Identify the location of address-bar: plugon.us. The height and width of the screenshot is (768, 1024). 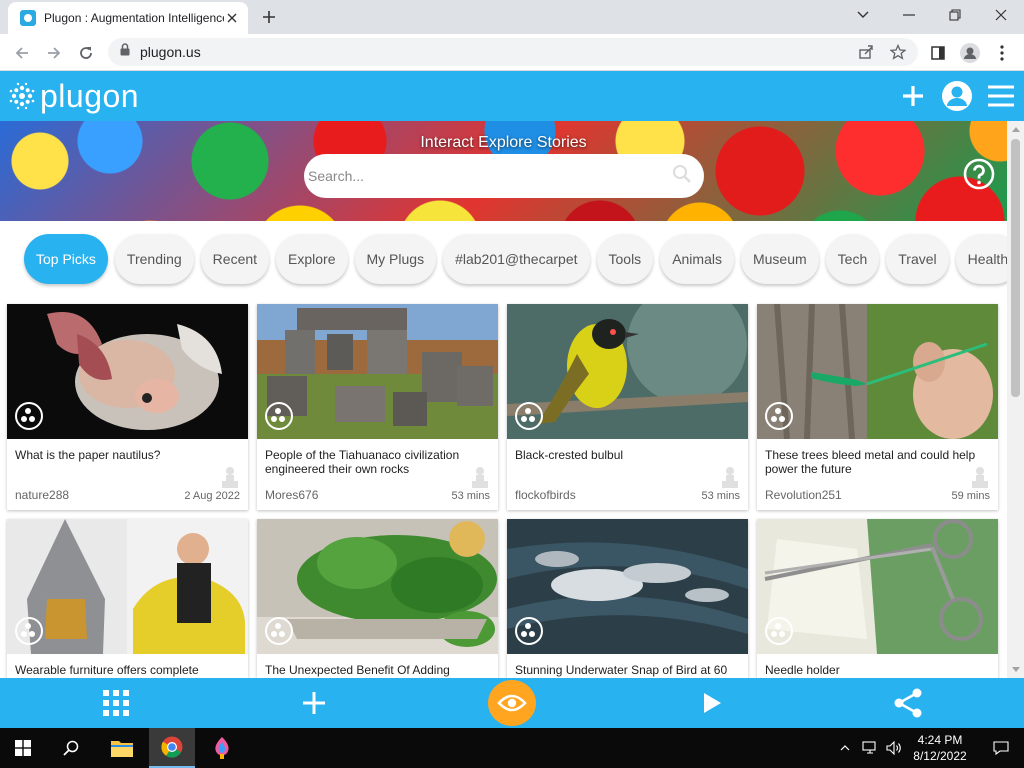
(513, 52).